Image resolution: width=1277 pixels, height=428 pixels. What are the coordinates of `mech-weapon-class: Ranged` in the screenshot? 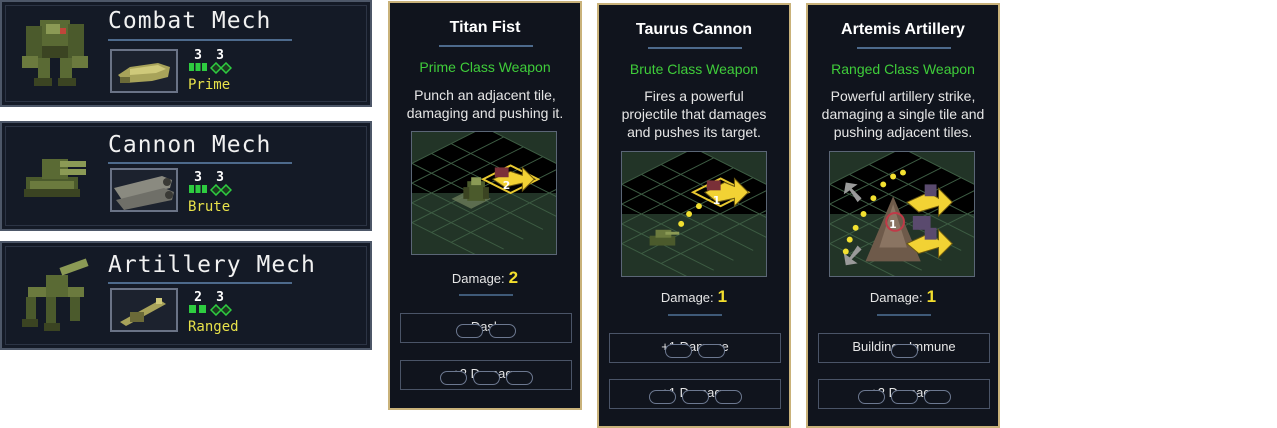 It's located at (213, 327).